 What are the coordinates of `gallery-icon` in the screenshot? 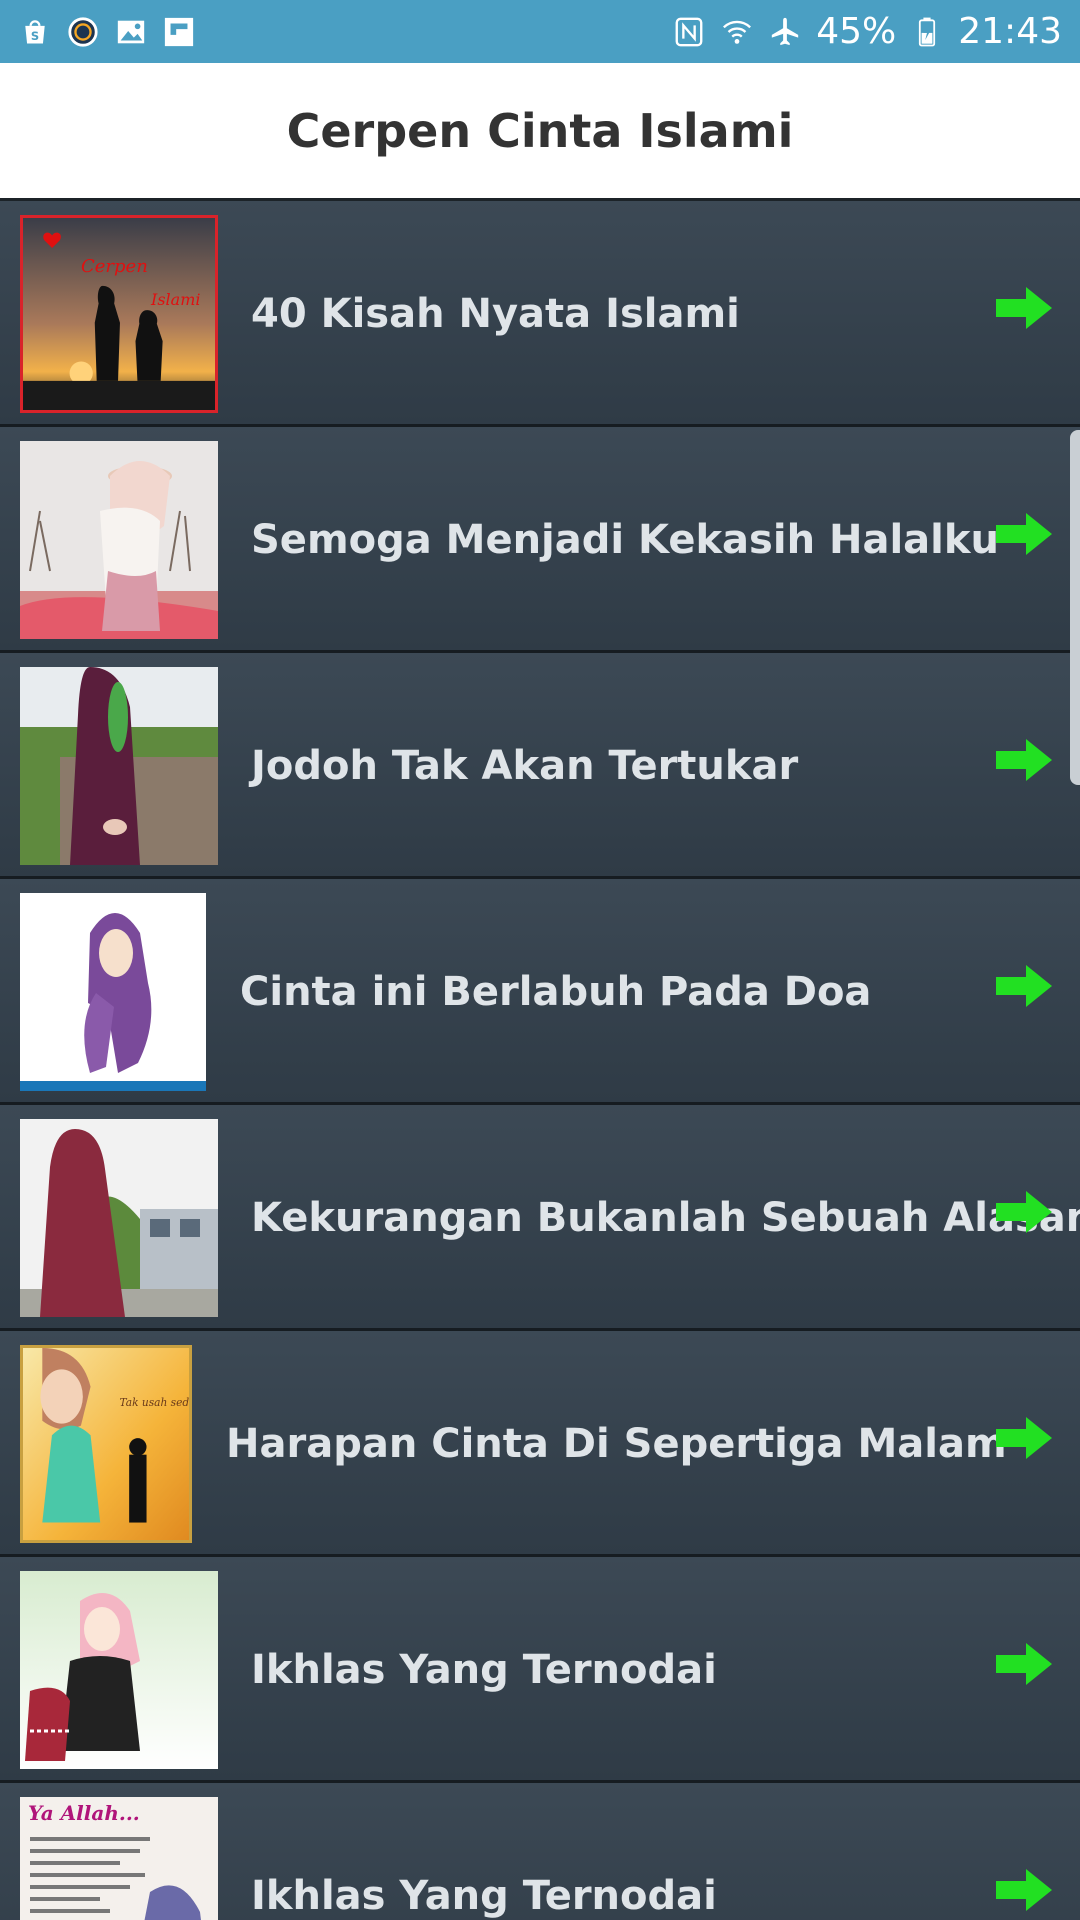 It's located at (131, 32).